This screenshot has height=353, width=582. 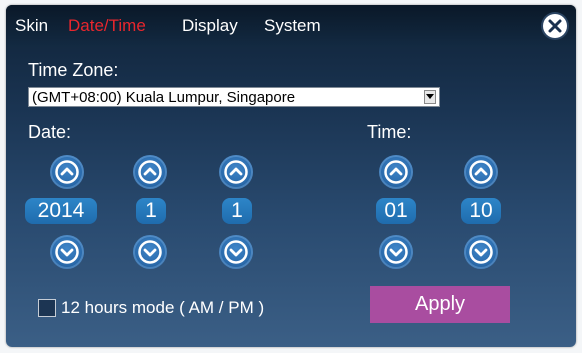 I want to click on time-zone-select: (GMT+08:00) Kuala Lumpur, Singapore, so click(x=234, y=97).